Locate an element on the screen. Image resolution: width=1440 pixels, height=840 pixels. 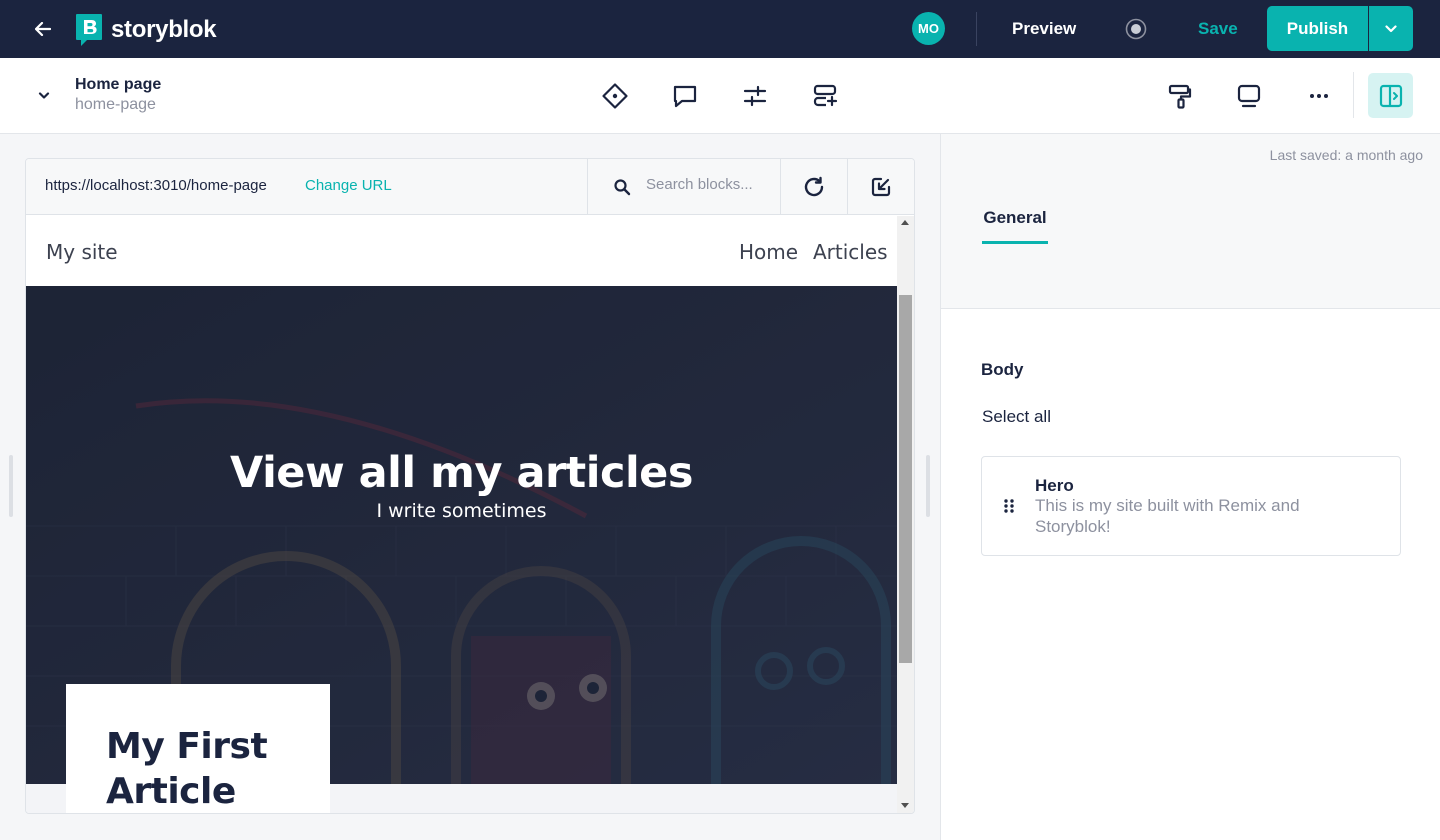
drag-handle-icon is located at coordinates (1009, 506).